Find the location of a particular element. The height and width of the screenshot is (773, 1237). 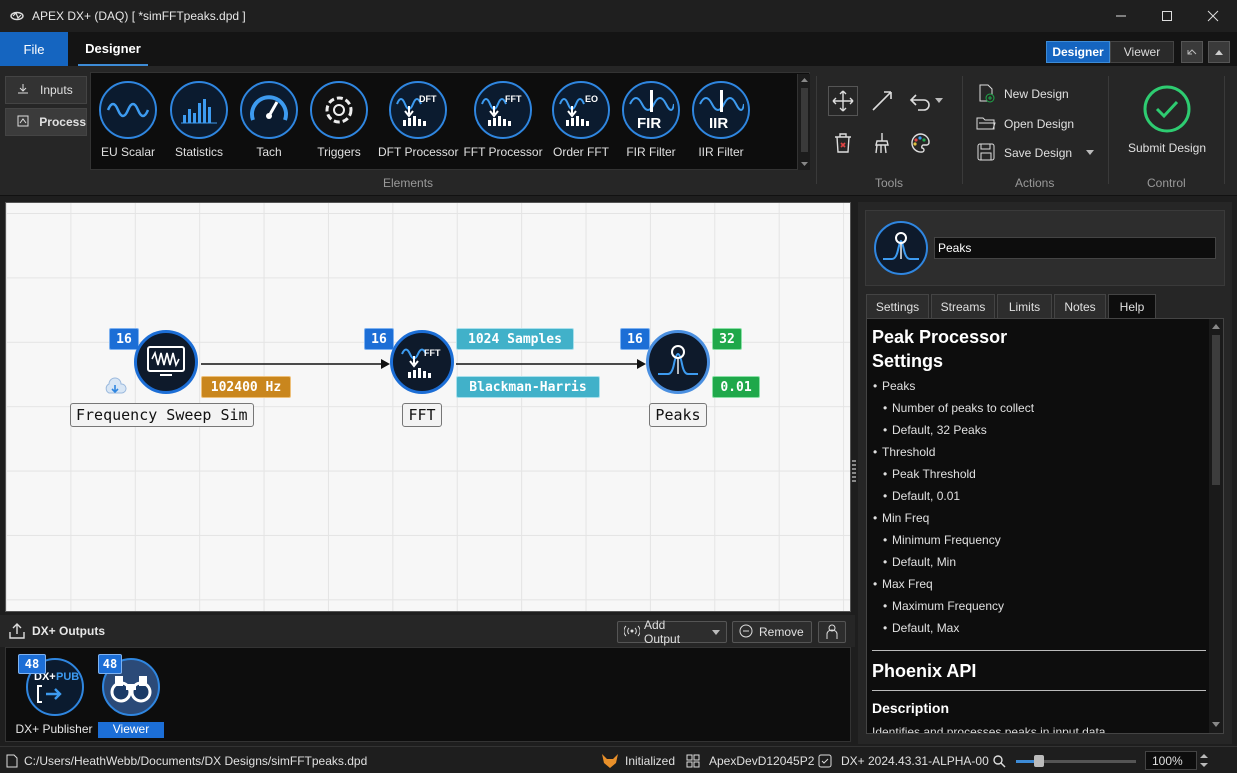

fir-filter-element: FIR FIR Filter is located at coordinates (651, 120).